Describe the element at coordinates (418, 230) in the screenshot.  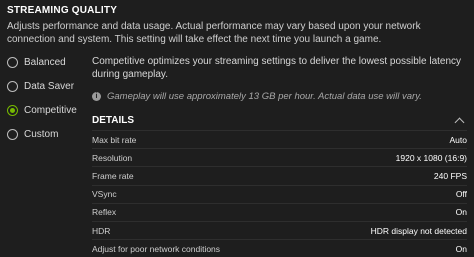
I see `row-value: HDR display not detected` at that location.